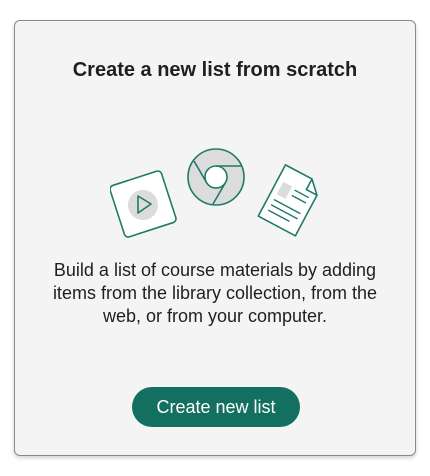 Image resolution: width=430 pixels, height=476 pixels. Describe the element at coordinates (216, 407) in the screenshot. I see `create-new-list-button: Create new list` at that location.